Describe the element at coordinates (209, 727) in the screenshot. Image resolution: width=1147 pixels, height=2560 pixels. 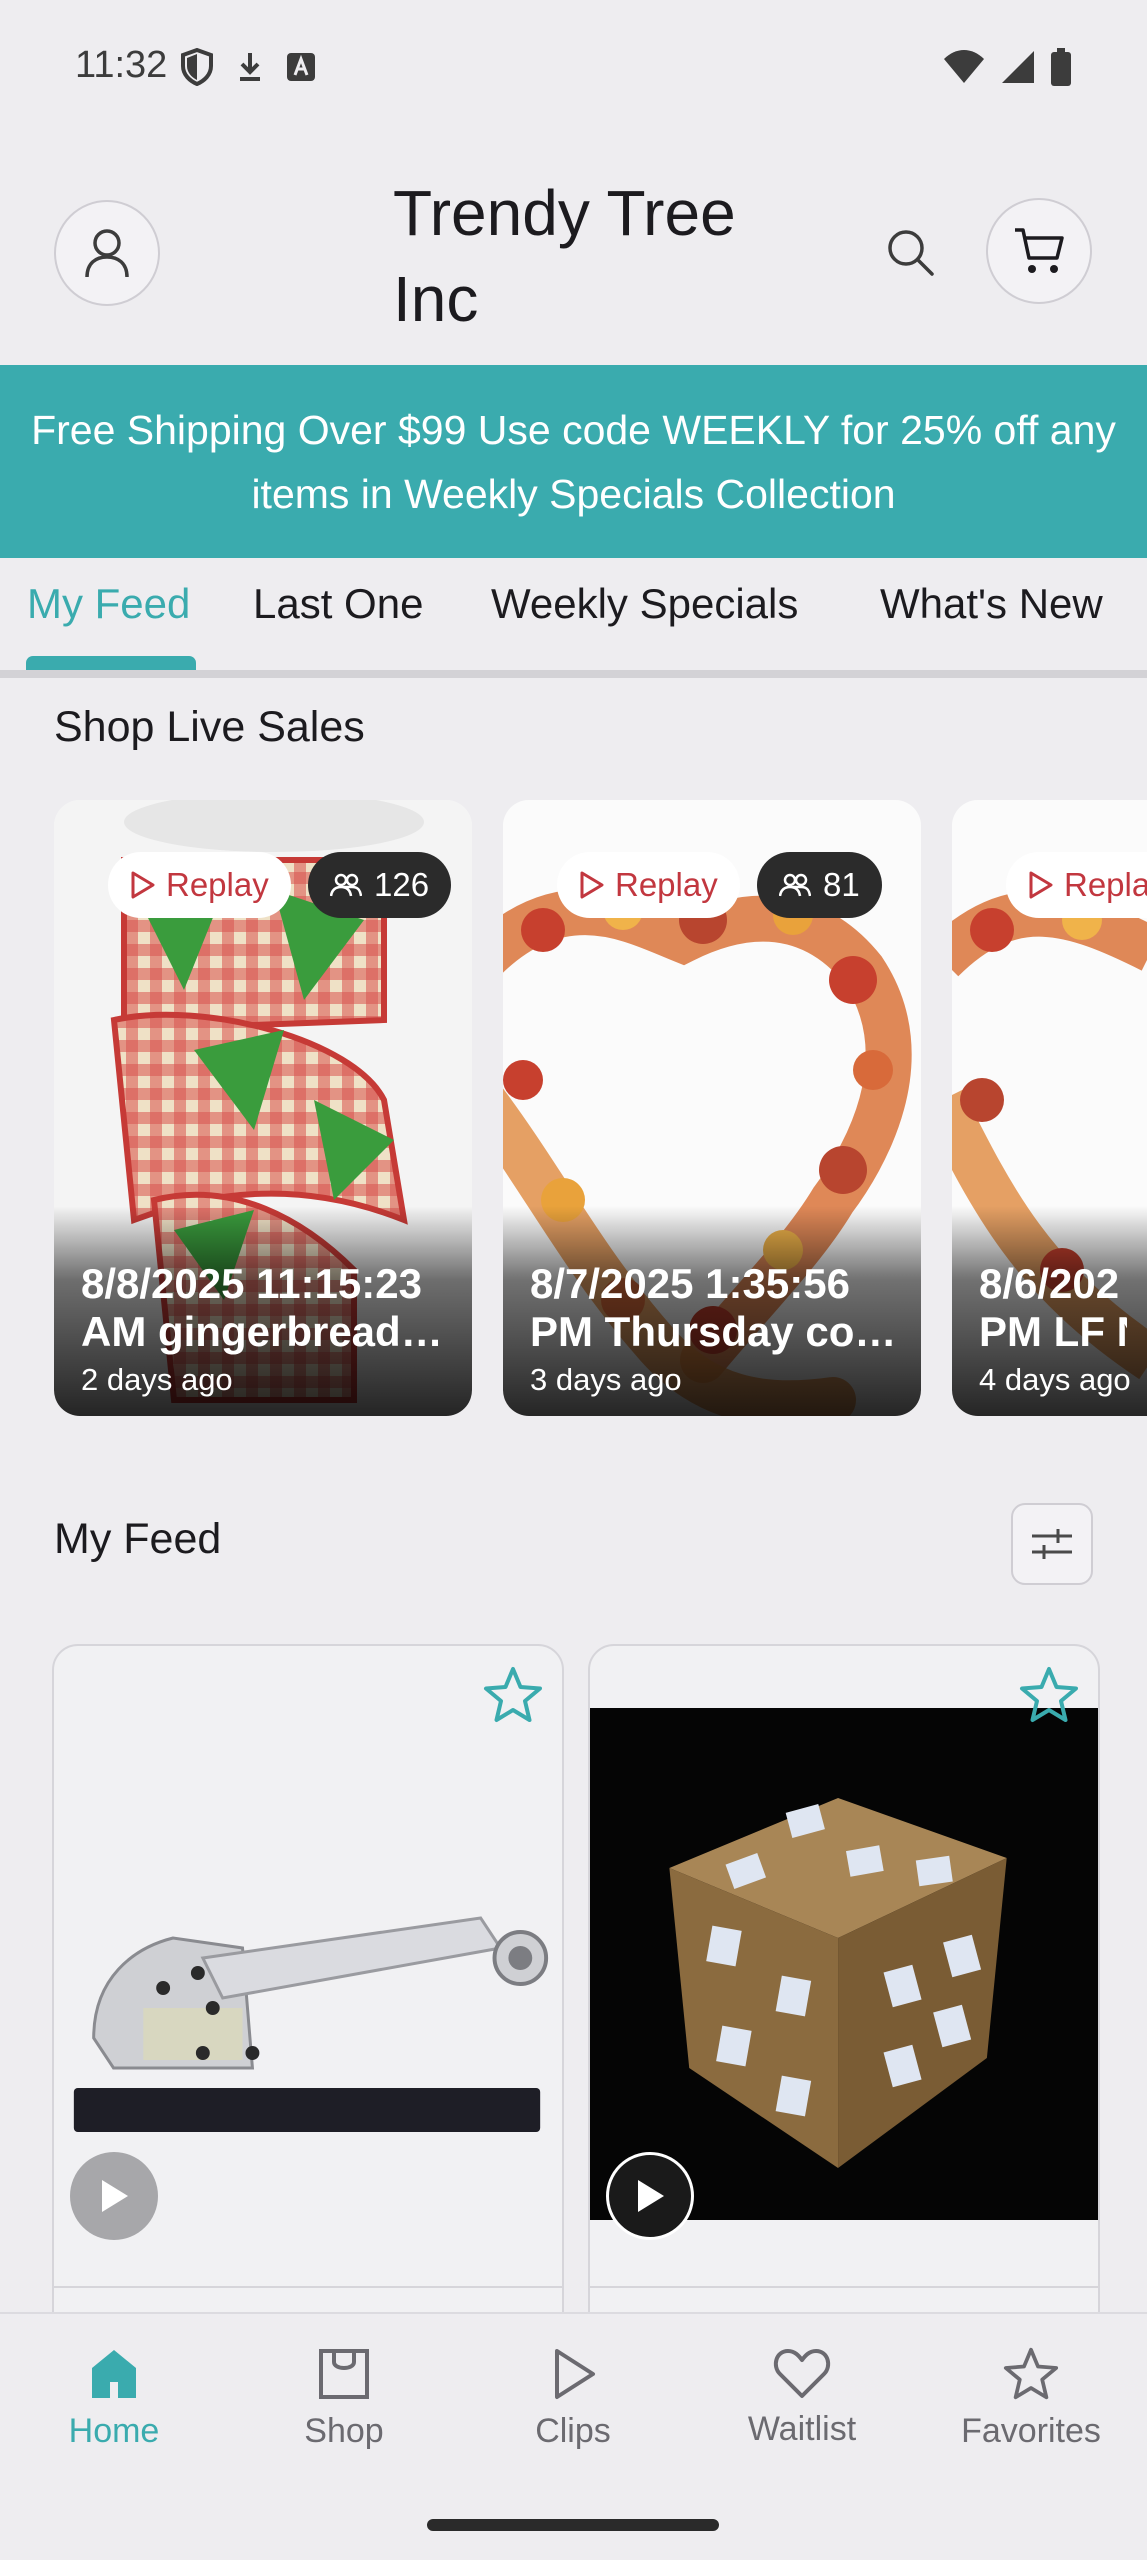
I see `live-sales-title: Shop Live Sales` at that location.